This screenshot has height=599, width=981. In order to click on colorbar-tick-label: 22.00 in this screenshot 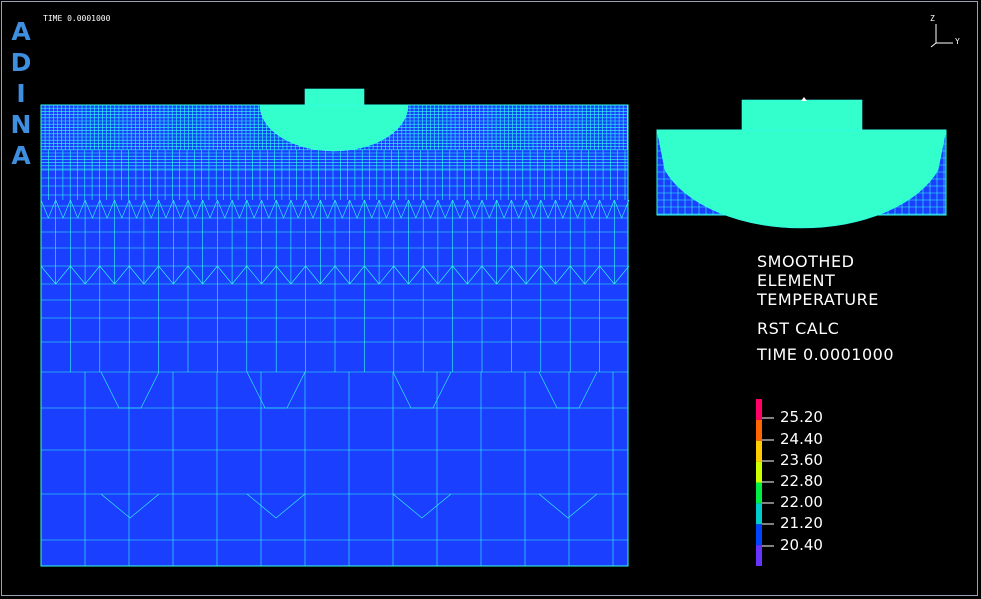, I will do `click(801, 502)`.